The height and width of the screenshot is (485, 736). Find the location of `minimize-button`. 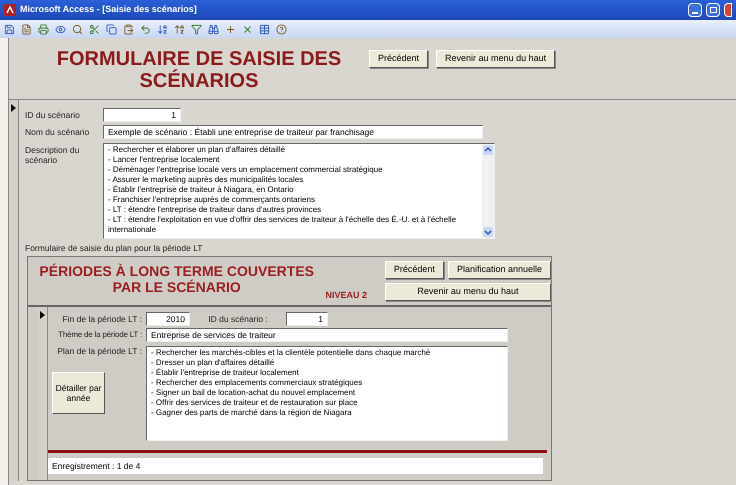

minimize-button is located at coordinates (695, 10).